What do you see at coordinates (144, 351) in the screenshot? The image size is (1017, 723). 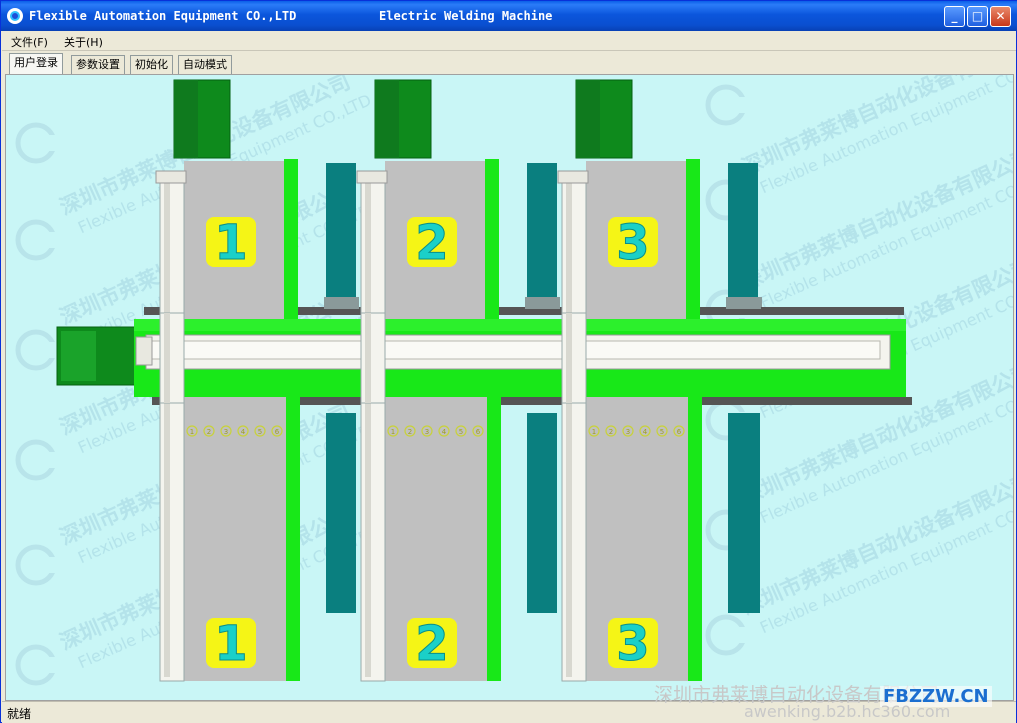 I see `gantry-beam-cap` at bounding box center [144, 351].